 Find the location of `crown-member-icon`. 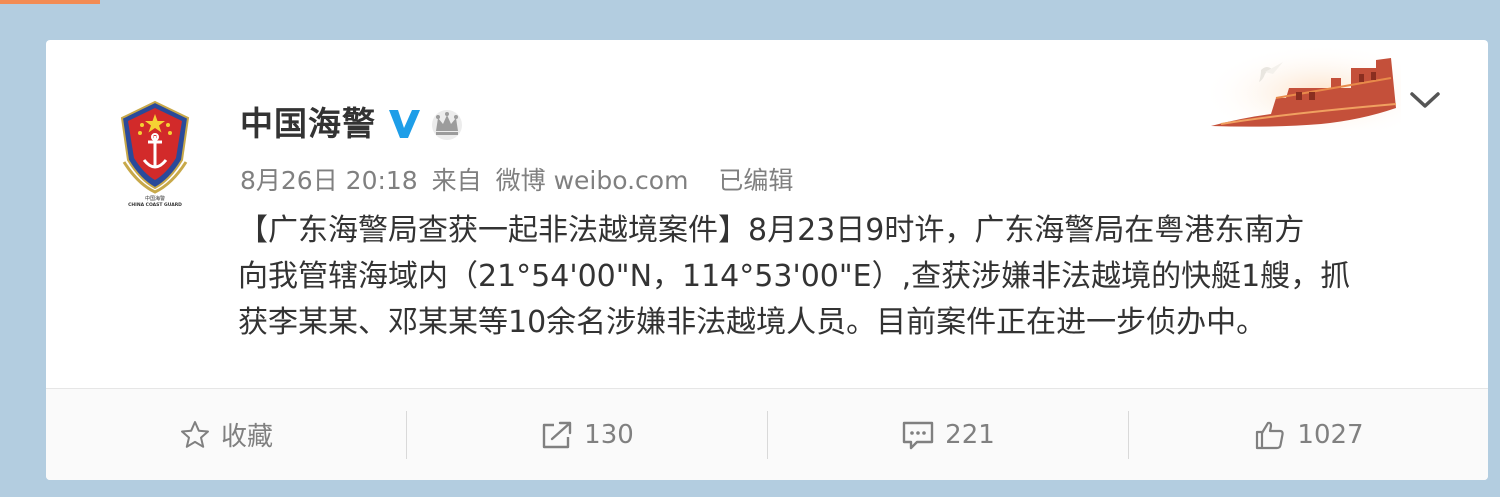

crown-member-icon is located at coordinates (447, 124).